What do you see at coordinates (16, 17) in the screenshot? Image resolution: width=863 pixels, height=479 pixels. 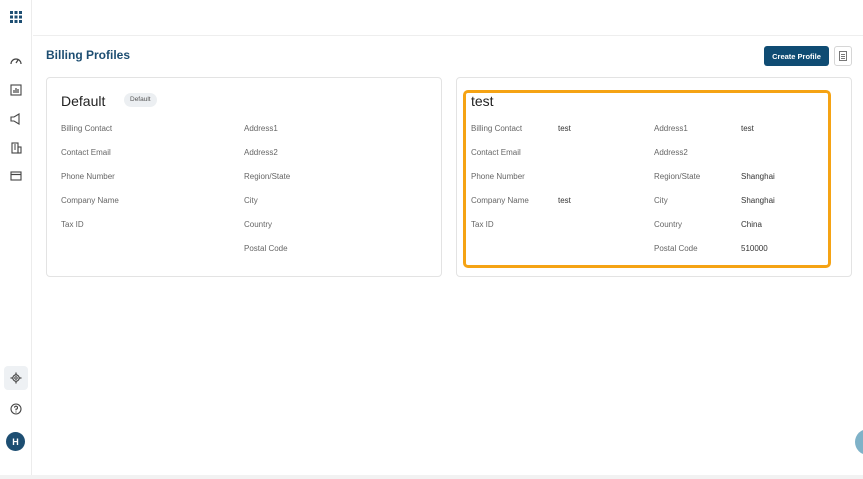 I see `grid-icon` at bounding box center [16, 17].